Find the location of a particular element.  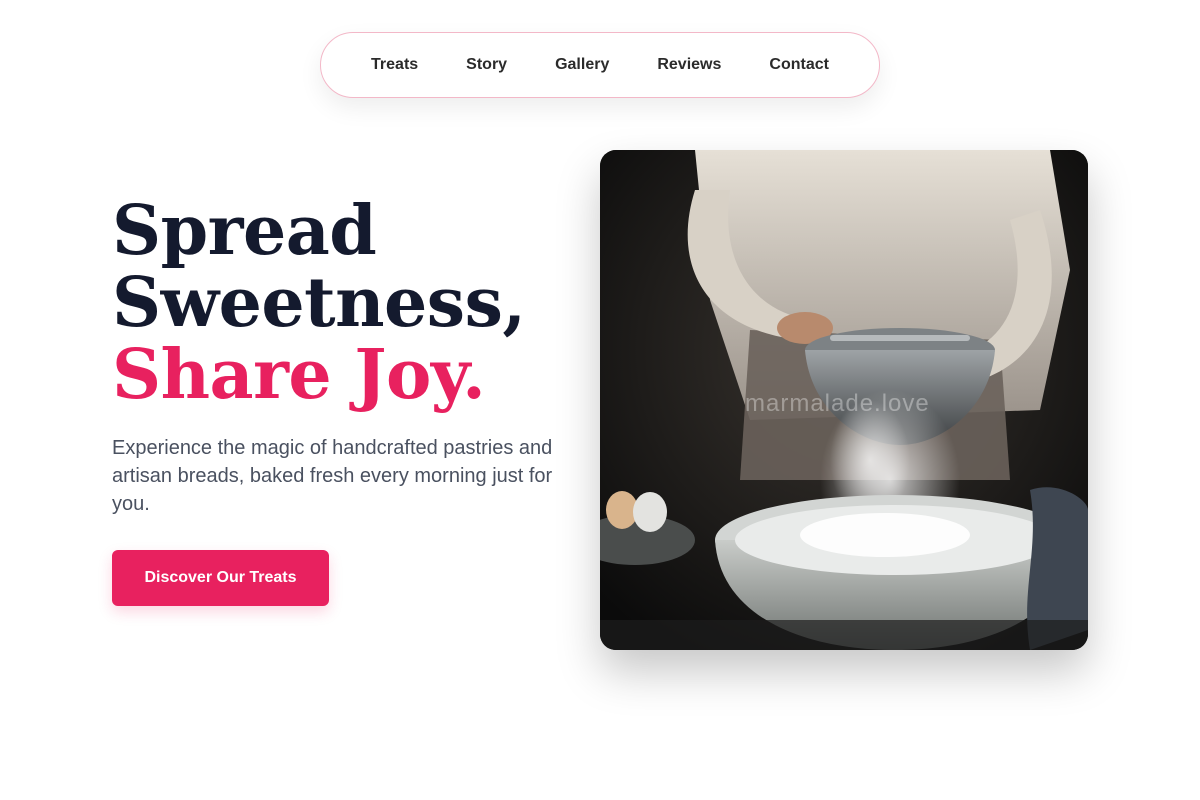

hero-title: Spread Sweetness, Share Joy. is located at coordinates (319, 303).